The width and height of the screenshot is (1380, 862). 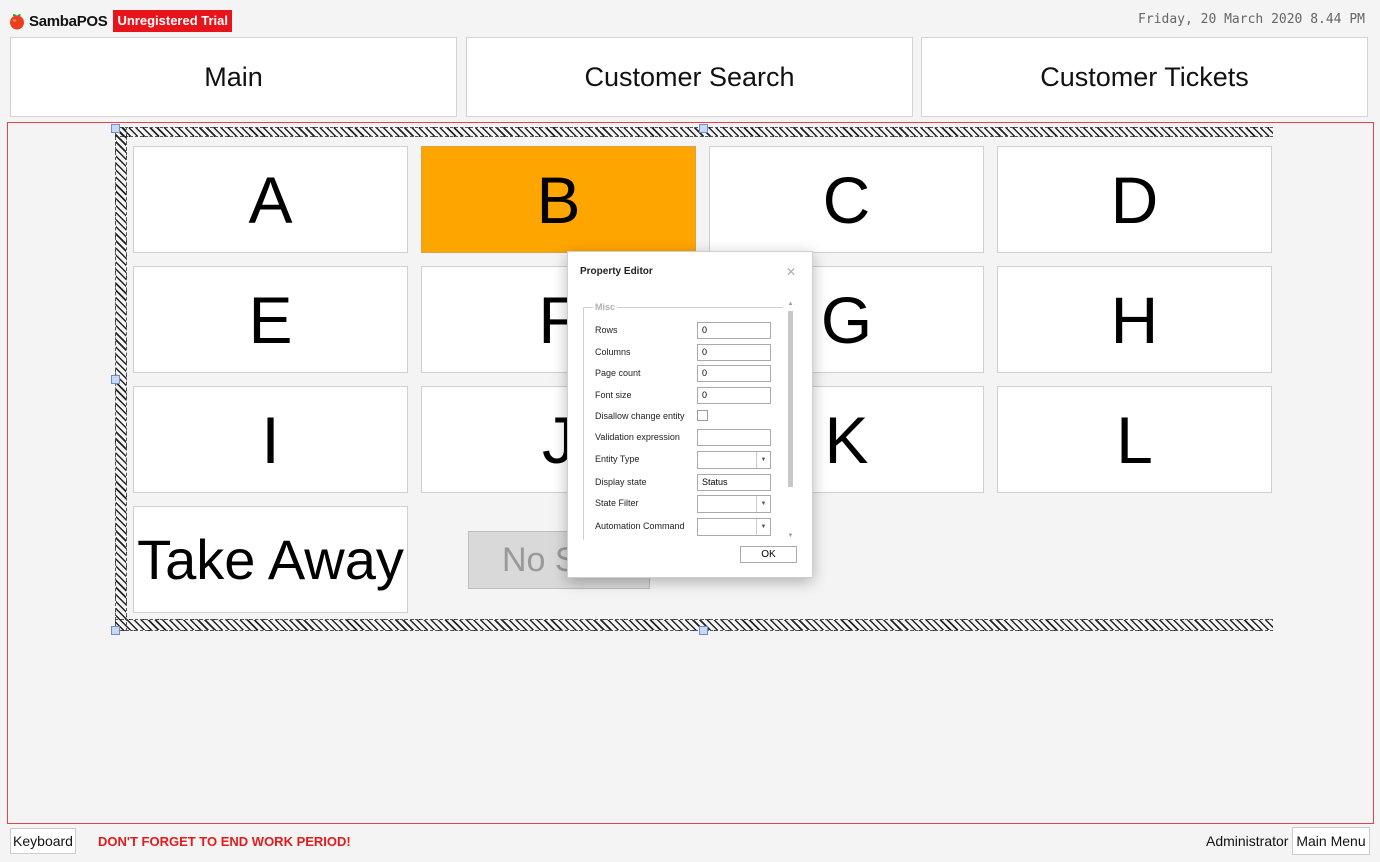 What do you see at coordinates (1247, 841) in the screenshot?
I see `logged-in-user: Administrator` at bounding box center [1247, 841].